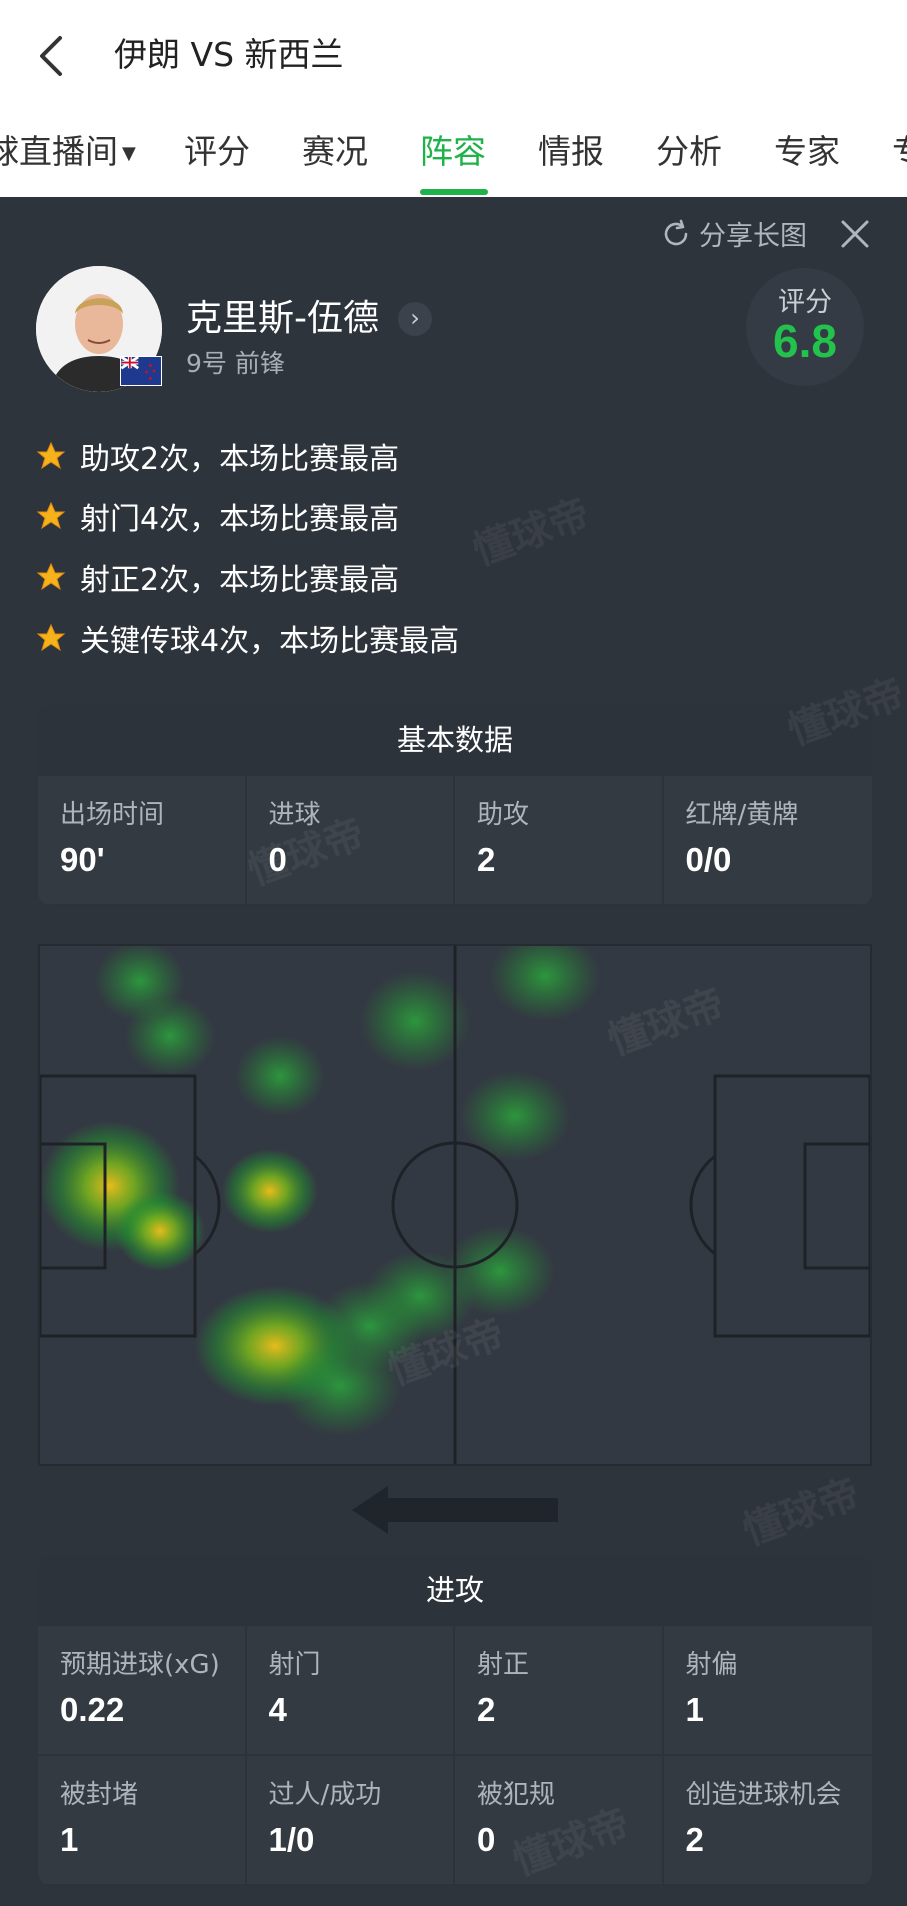 Image resolution: width=907 pixels, height=1906 pixels. What do you see at coordinates (571, 152) in the screenshot?
I see `tab-intel: 情报` at bounding box center [571, 152].